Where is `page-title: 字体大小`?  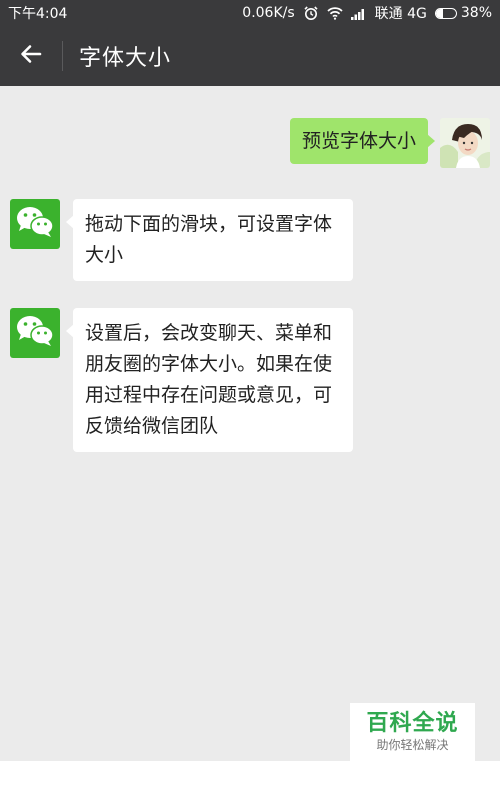
page-title: 字体大小 is located at coordinates (125, 58).